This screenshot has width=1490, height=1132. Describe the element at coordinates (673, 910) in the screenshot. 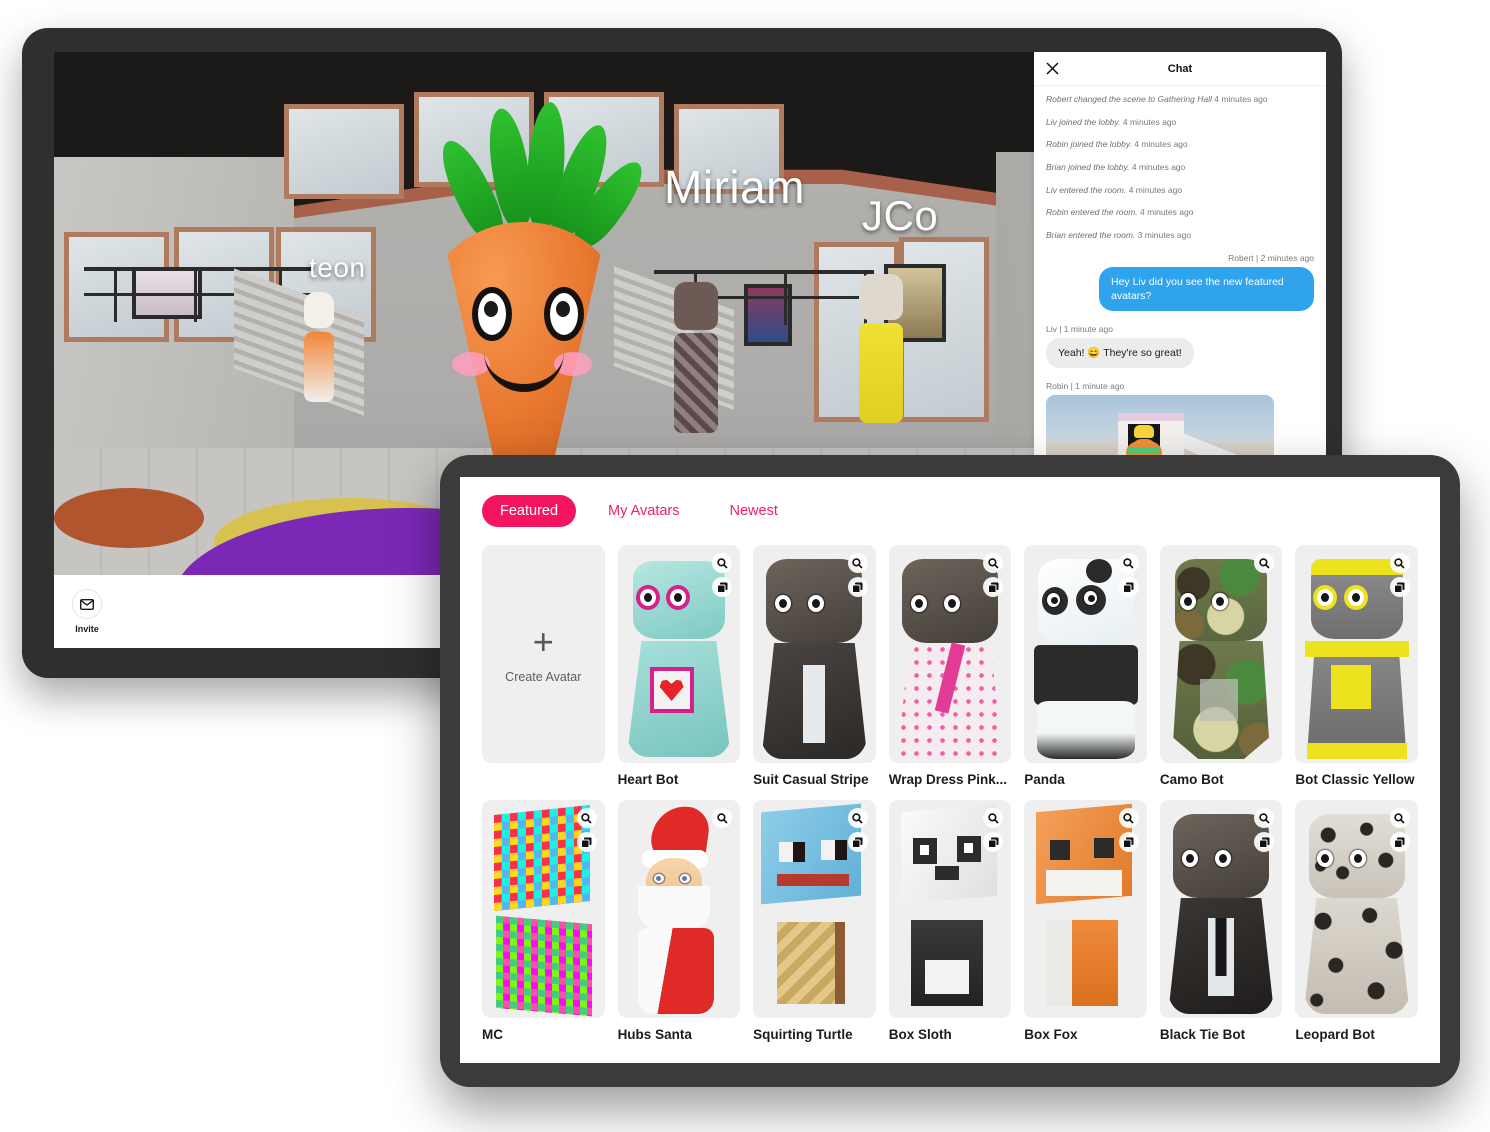

I see `santa-beard` at that location.